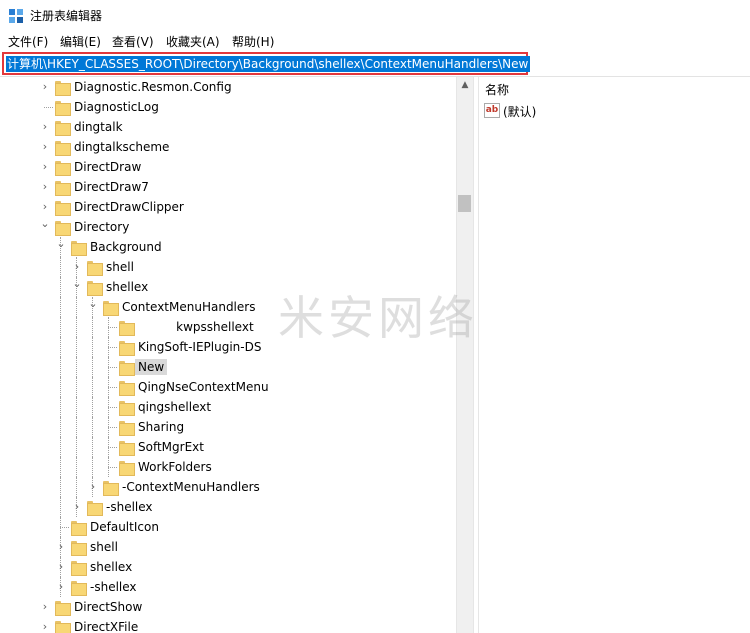 This screenshot has height=633, width=750. I want to click on menu-help: 帮助(H), so click(253, 41).